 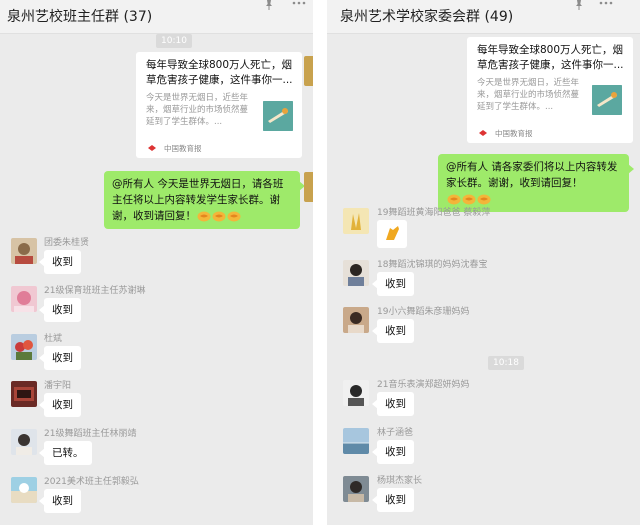 What do you see at coordinates (423, 385) in the screenshot?
I see `sender-name: 21音乐表演郑超妍妈妈` at bounding box center [423, 385].